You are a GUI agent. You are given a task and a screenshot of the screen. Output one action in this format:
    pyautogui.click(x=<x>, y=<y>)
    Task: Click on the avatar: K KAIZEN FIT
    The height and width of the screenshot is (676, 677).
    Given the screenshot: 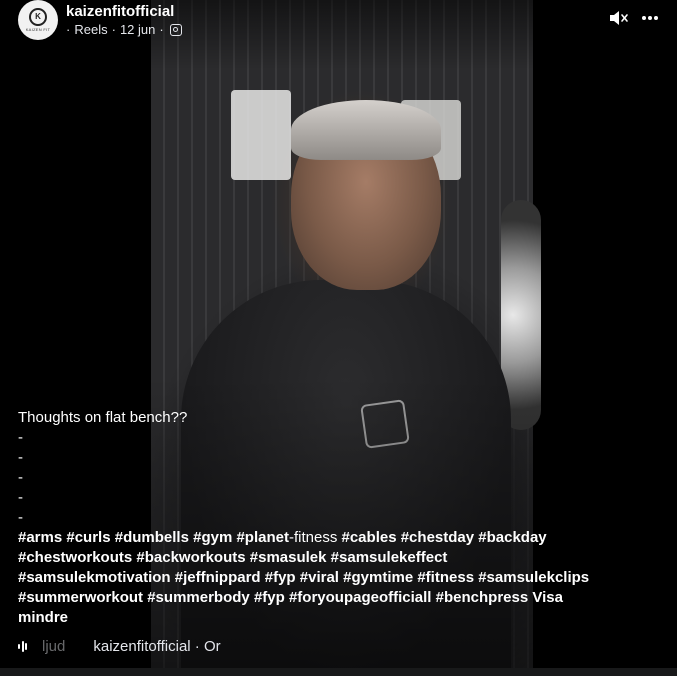 What is the action you would take?
    pyautogui.click(x=38, y=20)
    